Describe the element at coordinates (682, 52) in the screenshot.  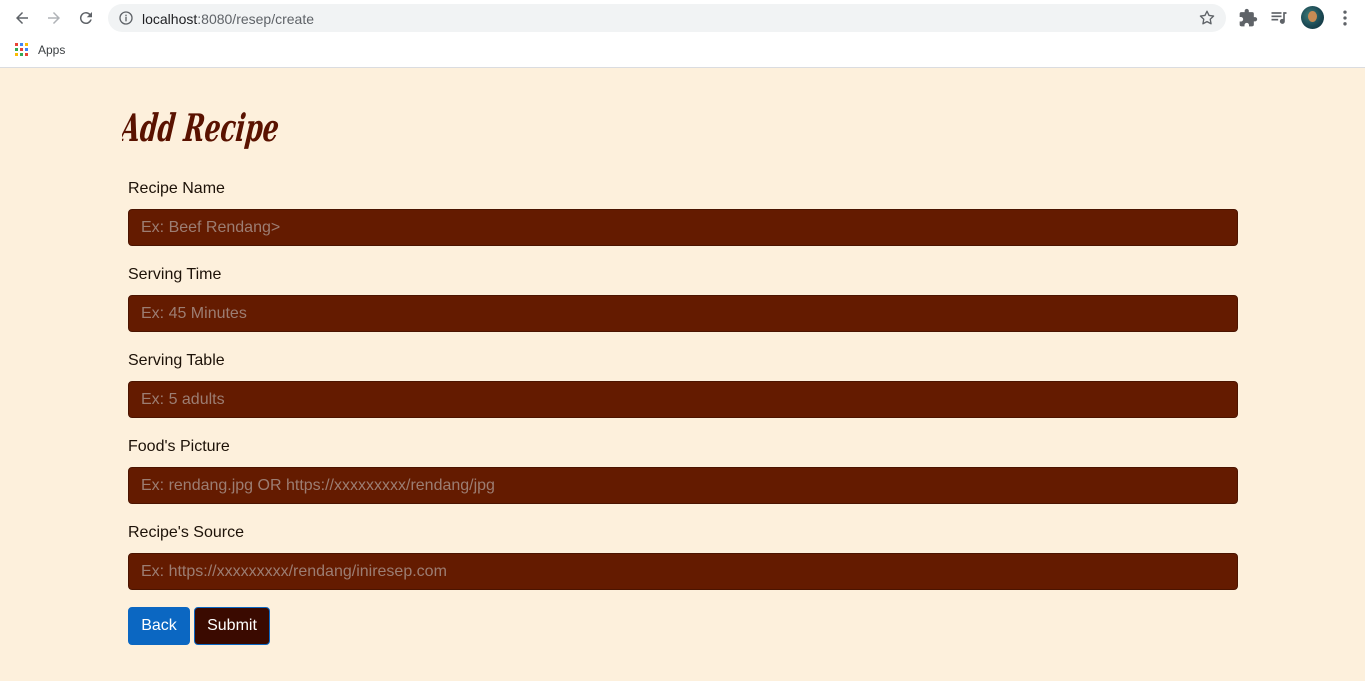
I see `bookmarks-bar: Apps` at that location.